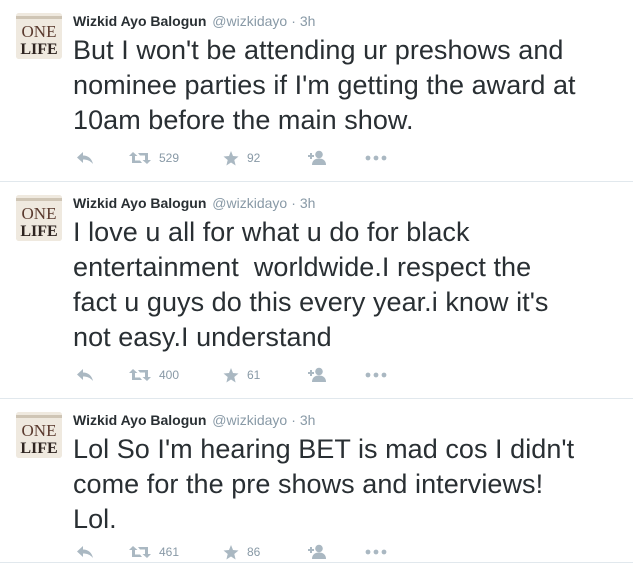 This screenshot has height=563, width=633. Describe the element at coordinates (241, 552) in the screenshot. I see `favorite-button: 86` at that location.